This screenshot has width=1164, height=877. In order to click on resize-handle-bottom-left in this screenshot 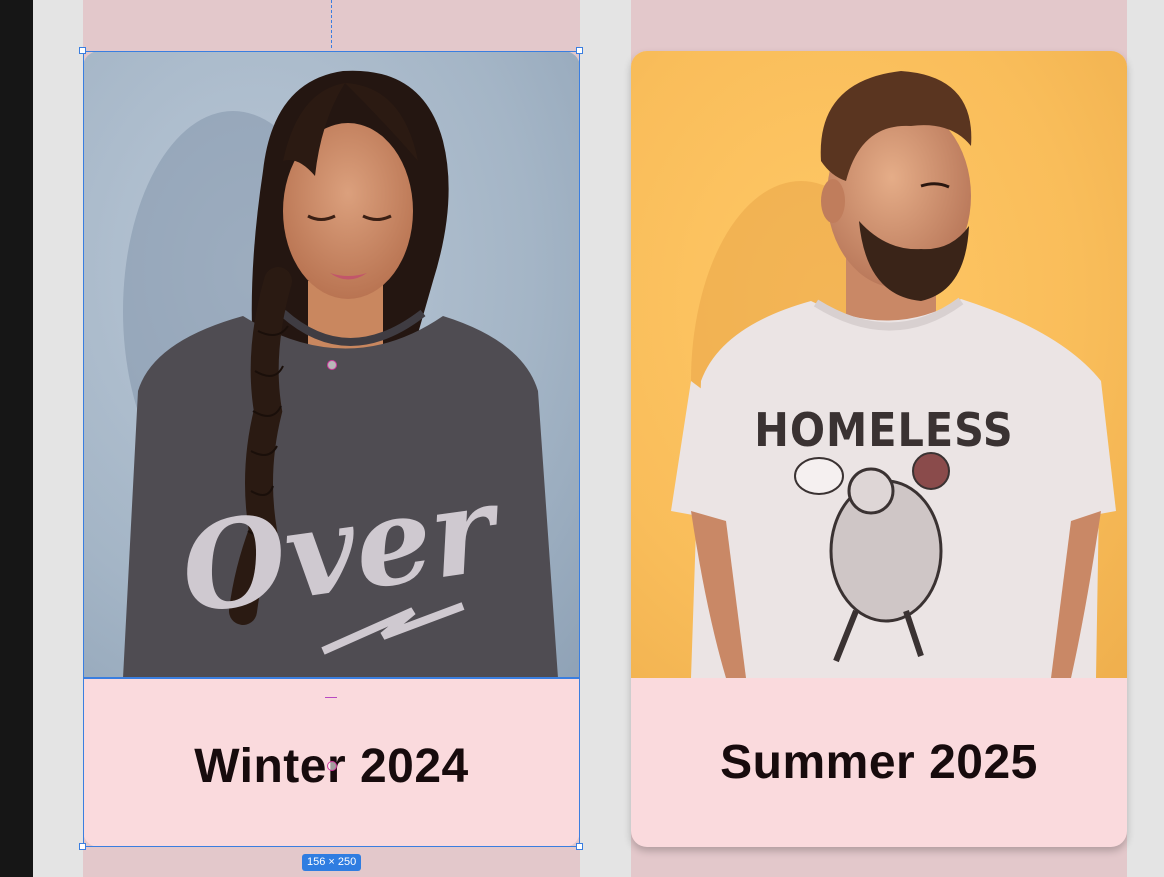, I will do `click(82, 846)`.